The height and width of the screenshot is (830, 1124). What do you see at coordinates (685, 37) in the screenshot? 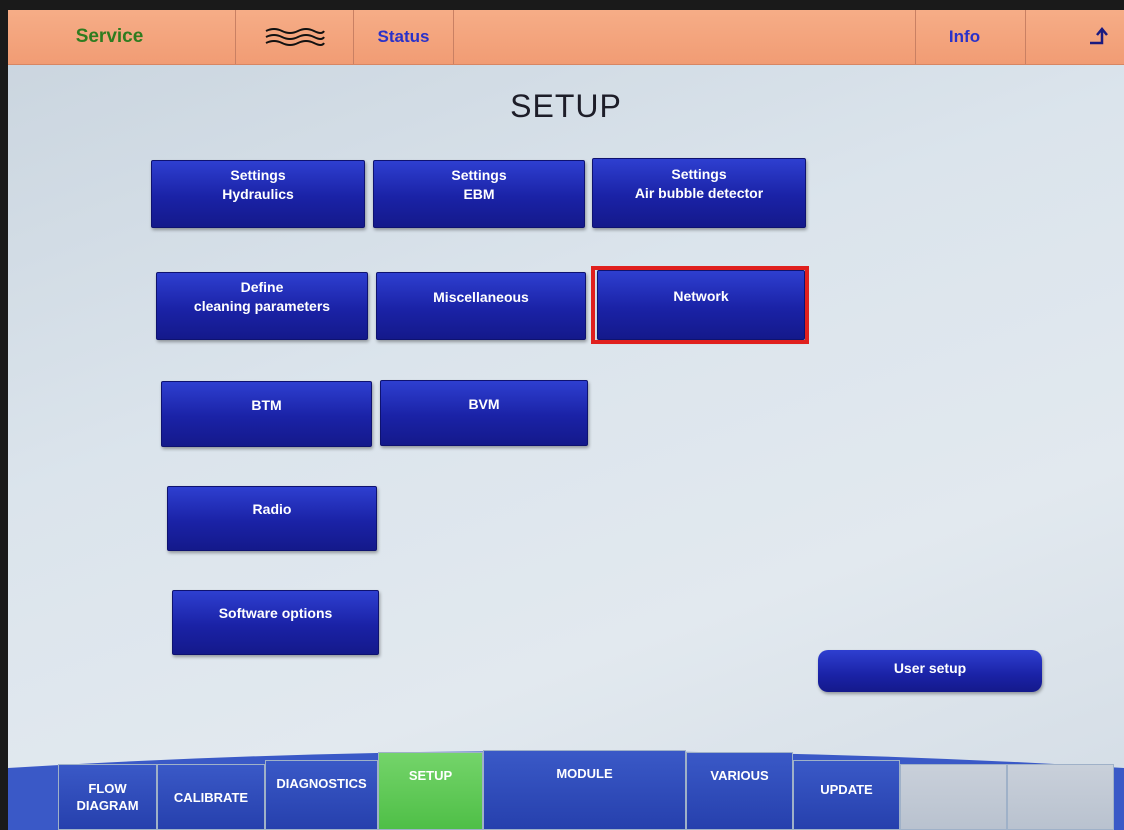
I see `topbar-spacer` at bounding box center [685, 37].